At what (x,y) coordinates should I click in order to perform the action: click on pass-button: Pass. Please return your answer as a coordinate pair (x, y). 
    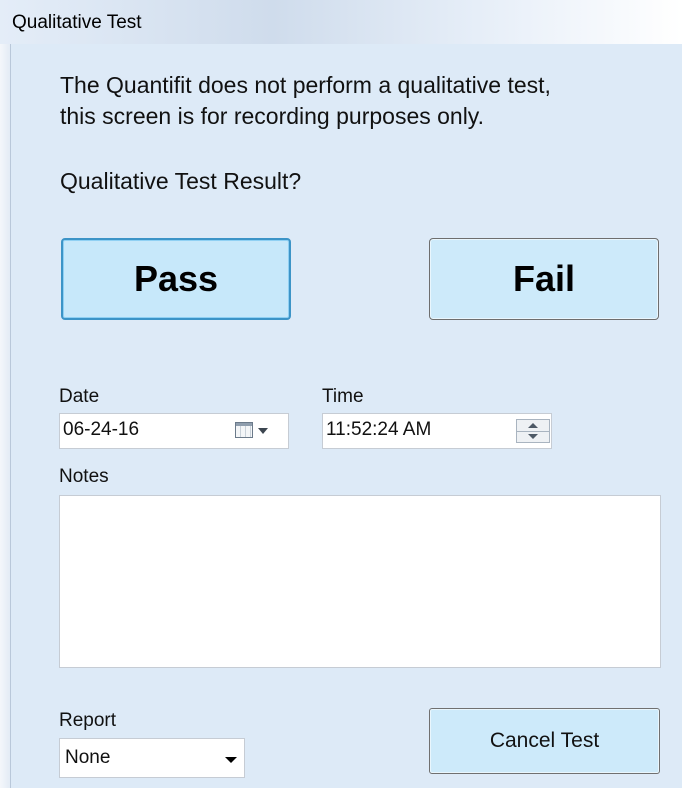
    Looking at the image, I should click on (176, 279).